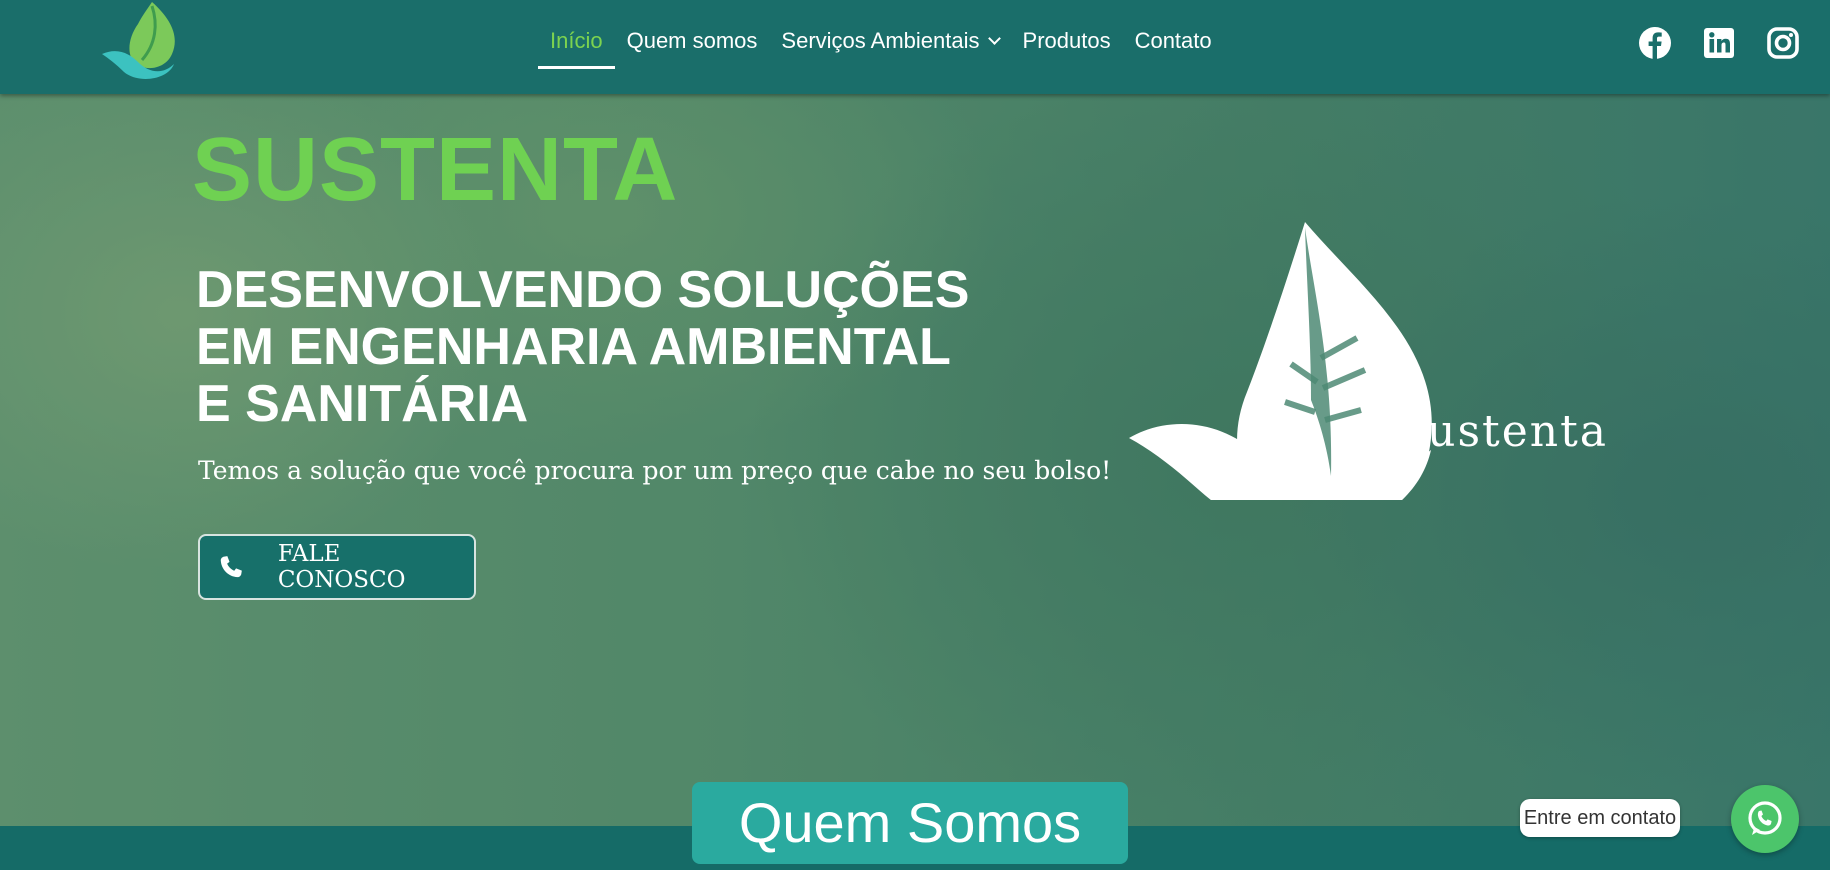  I want to click on chevron-down-icon, so click(994, 38).